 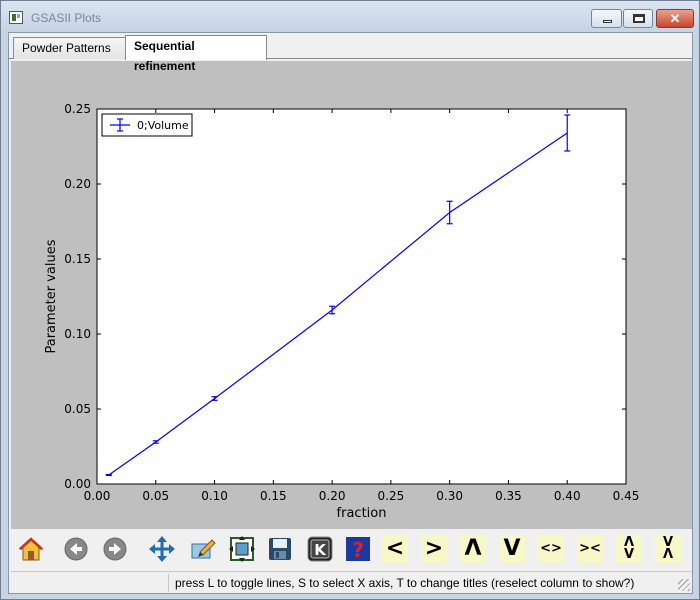 What do you see at coordinates (626, 496) in the screenshot?
I see `x-tick-label: 0.45` at bounding box center [626, 496].